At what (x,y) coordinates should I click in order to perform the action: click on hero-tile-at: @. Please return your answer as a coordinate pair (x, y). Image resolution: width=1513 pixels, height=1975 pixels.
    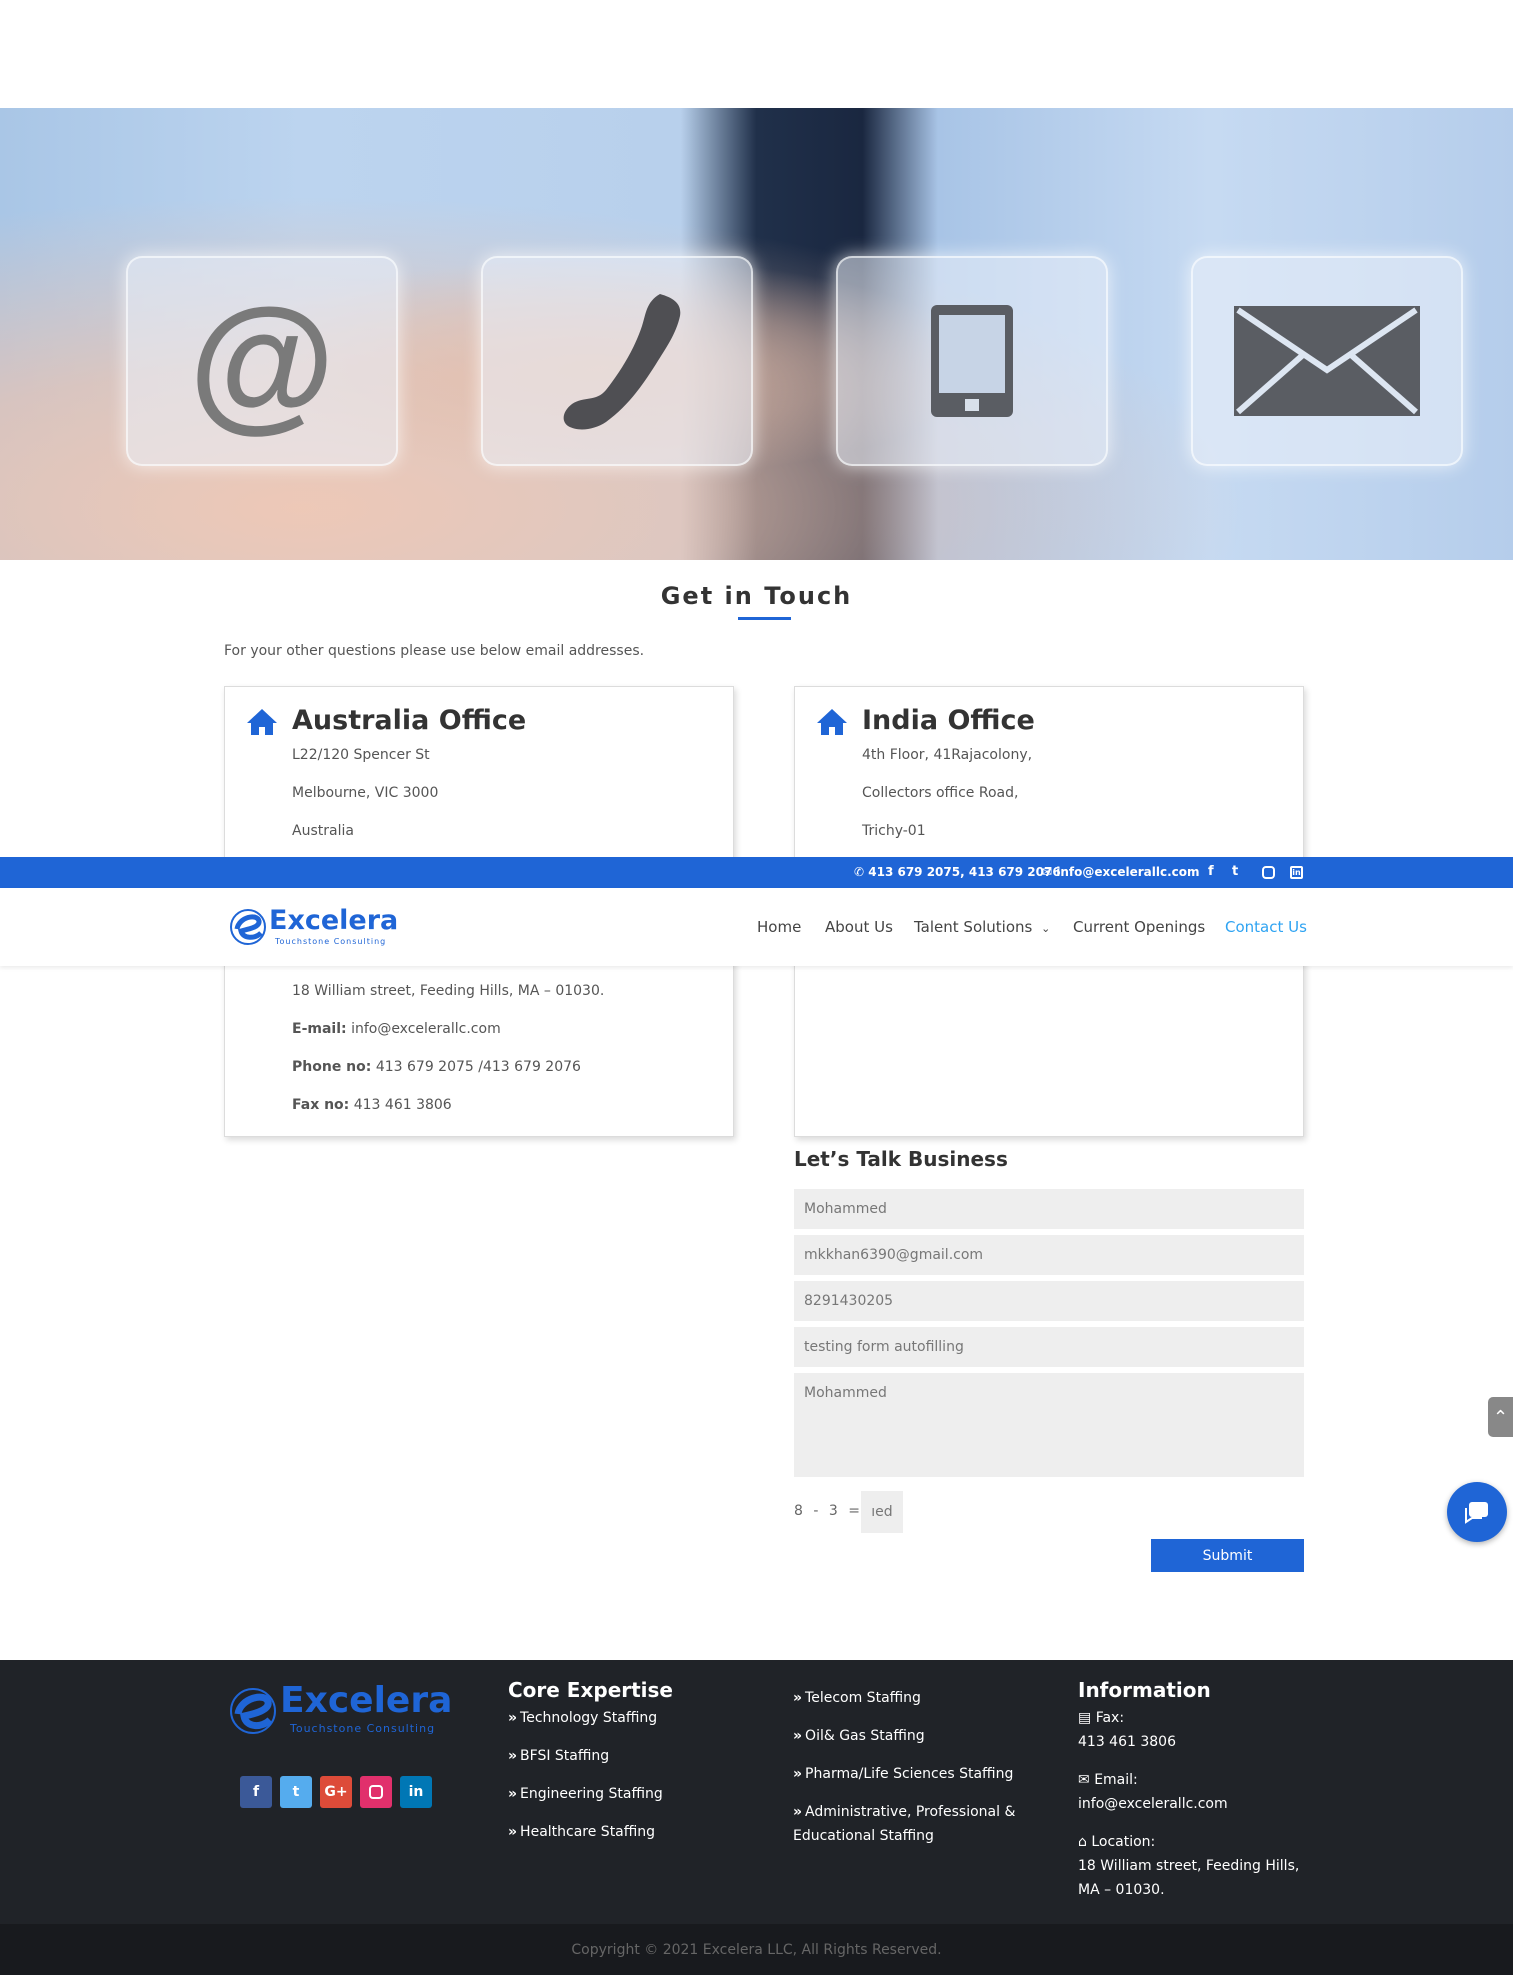
    Looking at the image, I should click on (262, 361).